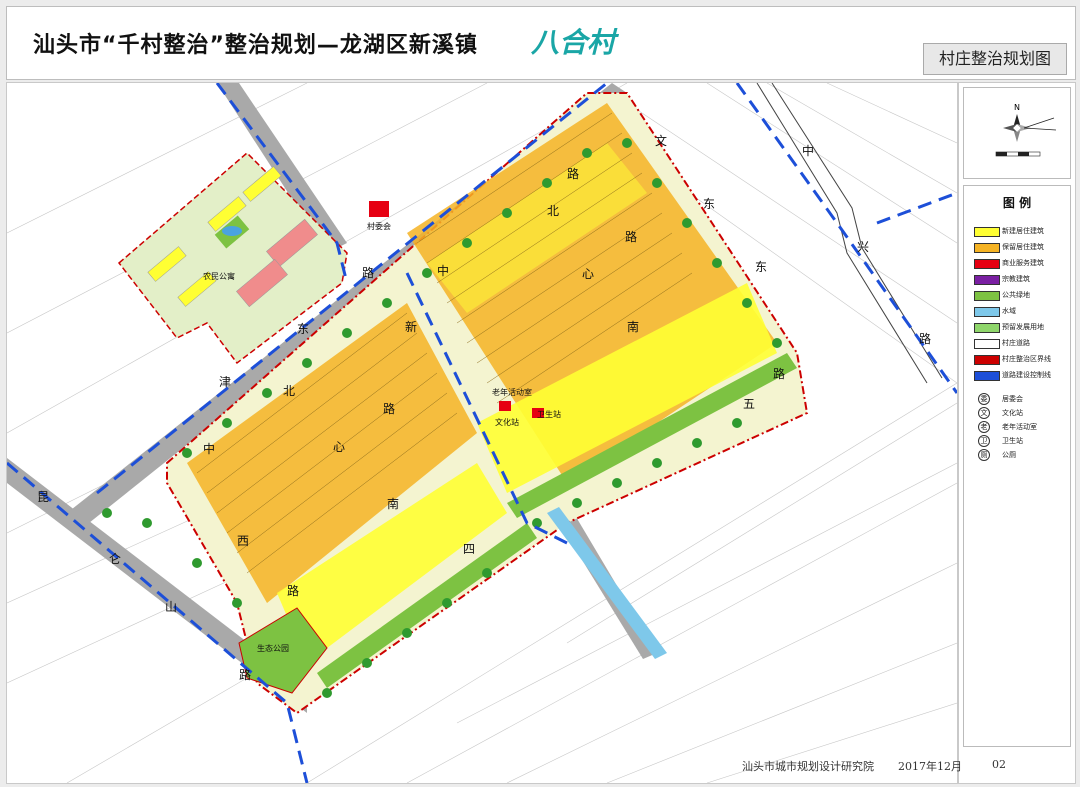 The height and width of the screenshot is (787, 1080). What do you see at coordinates (1023, 247) in the screenshot?
I see `legend-label: 保留居住建筑` at bounding box center [1023, 247].